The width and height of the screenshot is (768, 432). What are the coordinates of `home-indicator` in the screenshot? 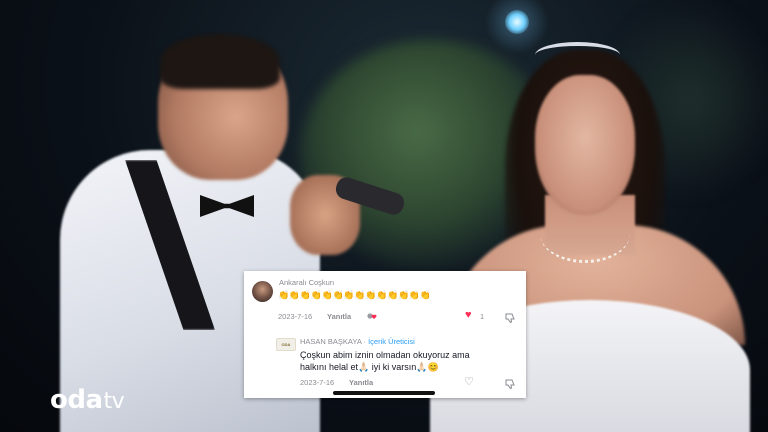 It's located at (384, 393).